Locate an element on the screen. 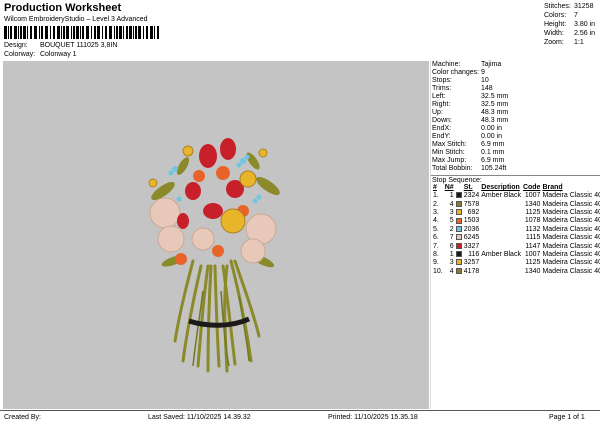 This screenshot has height=424, width=600. info-row: Max Jump: 6.9 mm is located at coordinates (468, 160).